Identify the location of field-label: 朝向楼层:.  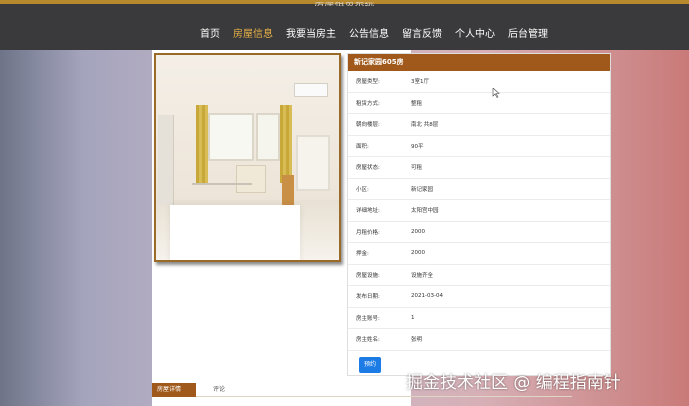
(368, 125).